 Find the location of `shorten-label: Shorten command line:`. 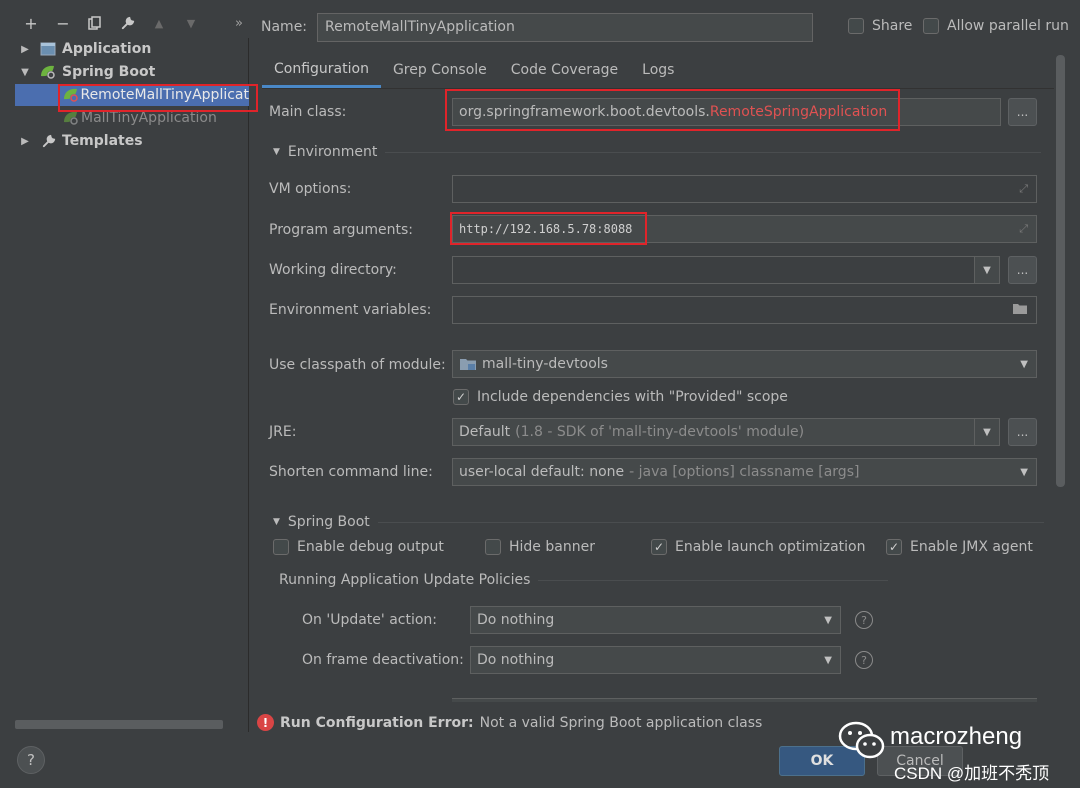

shorten-label: Shorten command line: is located at coordinates (351, 472).